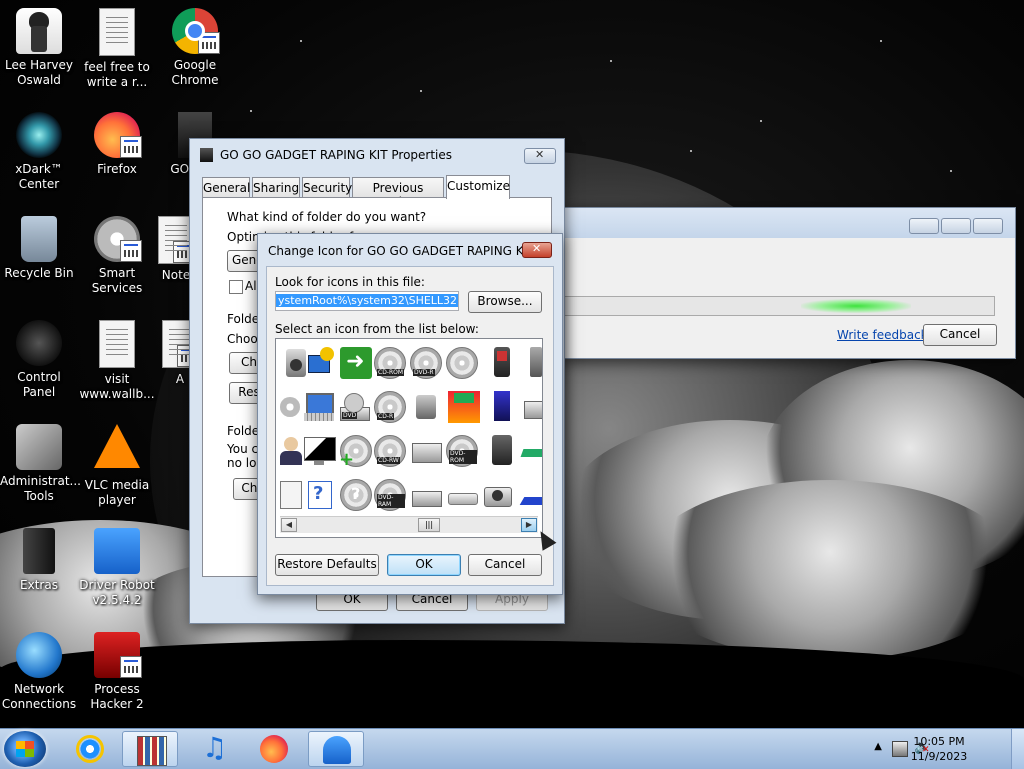 The height and width of the screenshot is (769, 1024). I want to click on media-device-icon, so click(502, 451).